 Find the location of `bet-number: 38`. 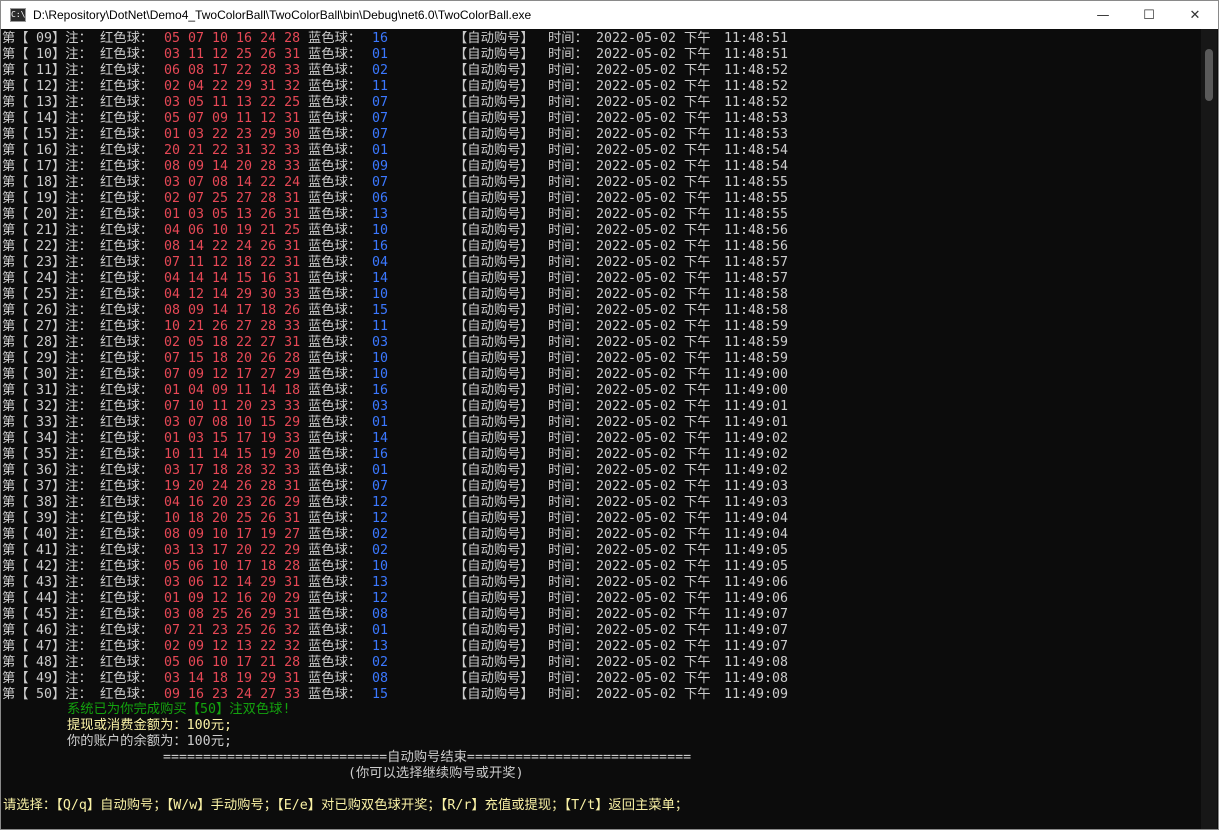

bet-number: 38 is located at coordinates (44, 502).